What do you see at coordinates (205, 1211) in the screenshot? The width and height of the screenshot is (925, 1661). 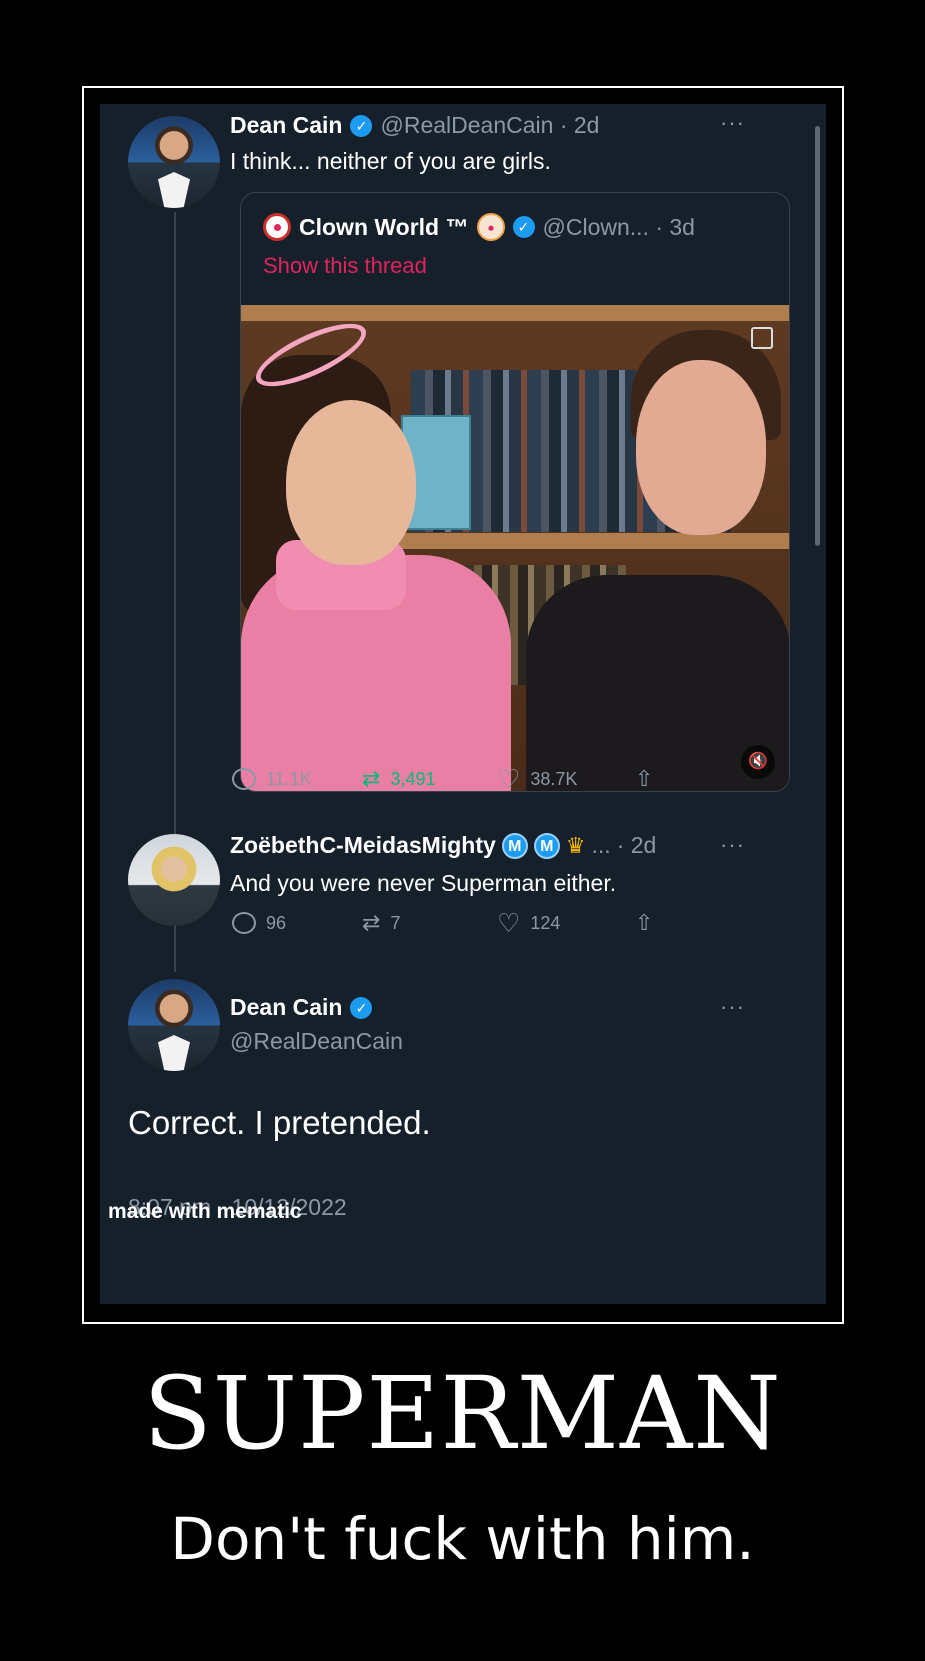 I see `mematic-watermark: made with mematic` at bounding box center [205, 1211].